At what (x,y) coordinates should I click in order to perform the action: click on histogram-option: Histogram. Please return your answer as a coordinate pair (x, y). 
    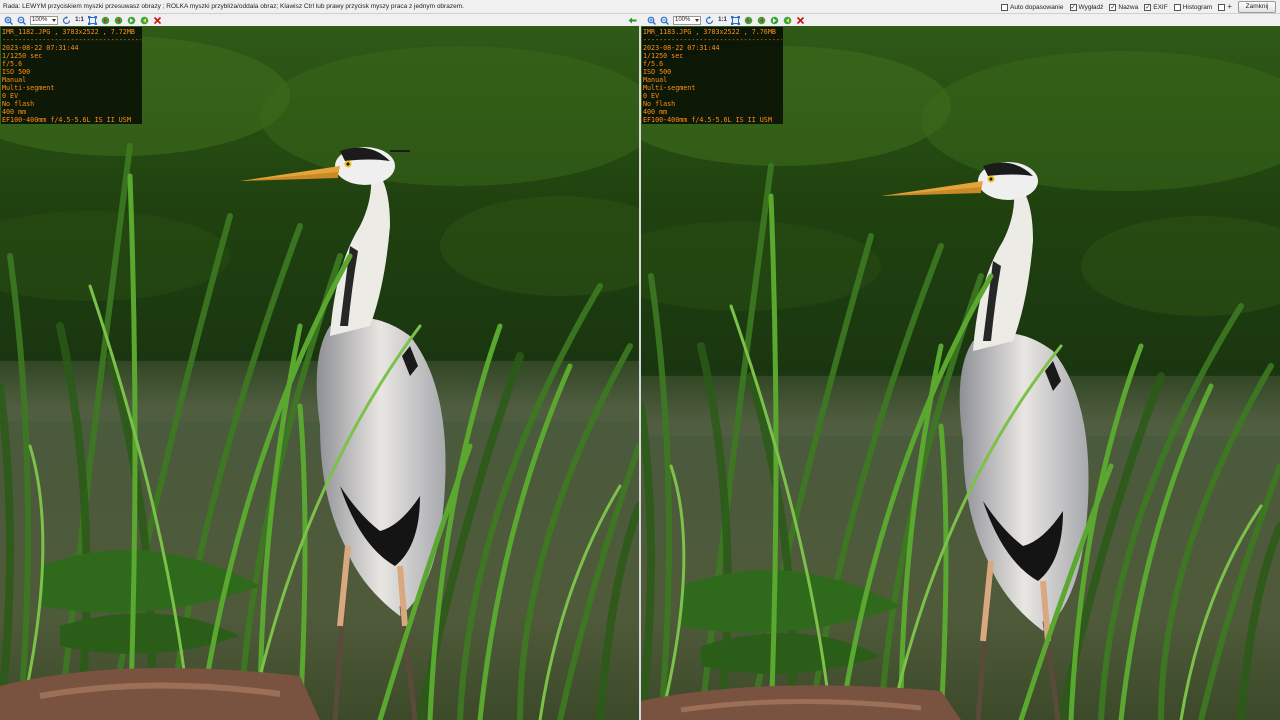
    Looking at the image, I should click on (1193, 7).